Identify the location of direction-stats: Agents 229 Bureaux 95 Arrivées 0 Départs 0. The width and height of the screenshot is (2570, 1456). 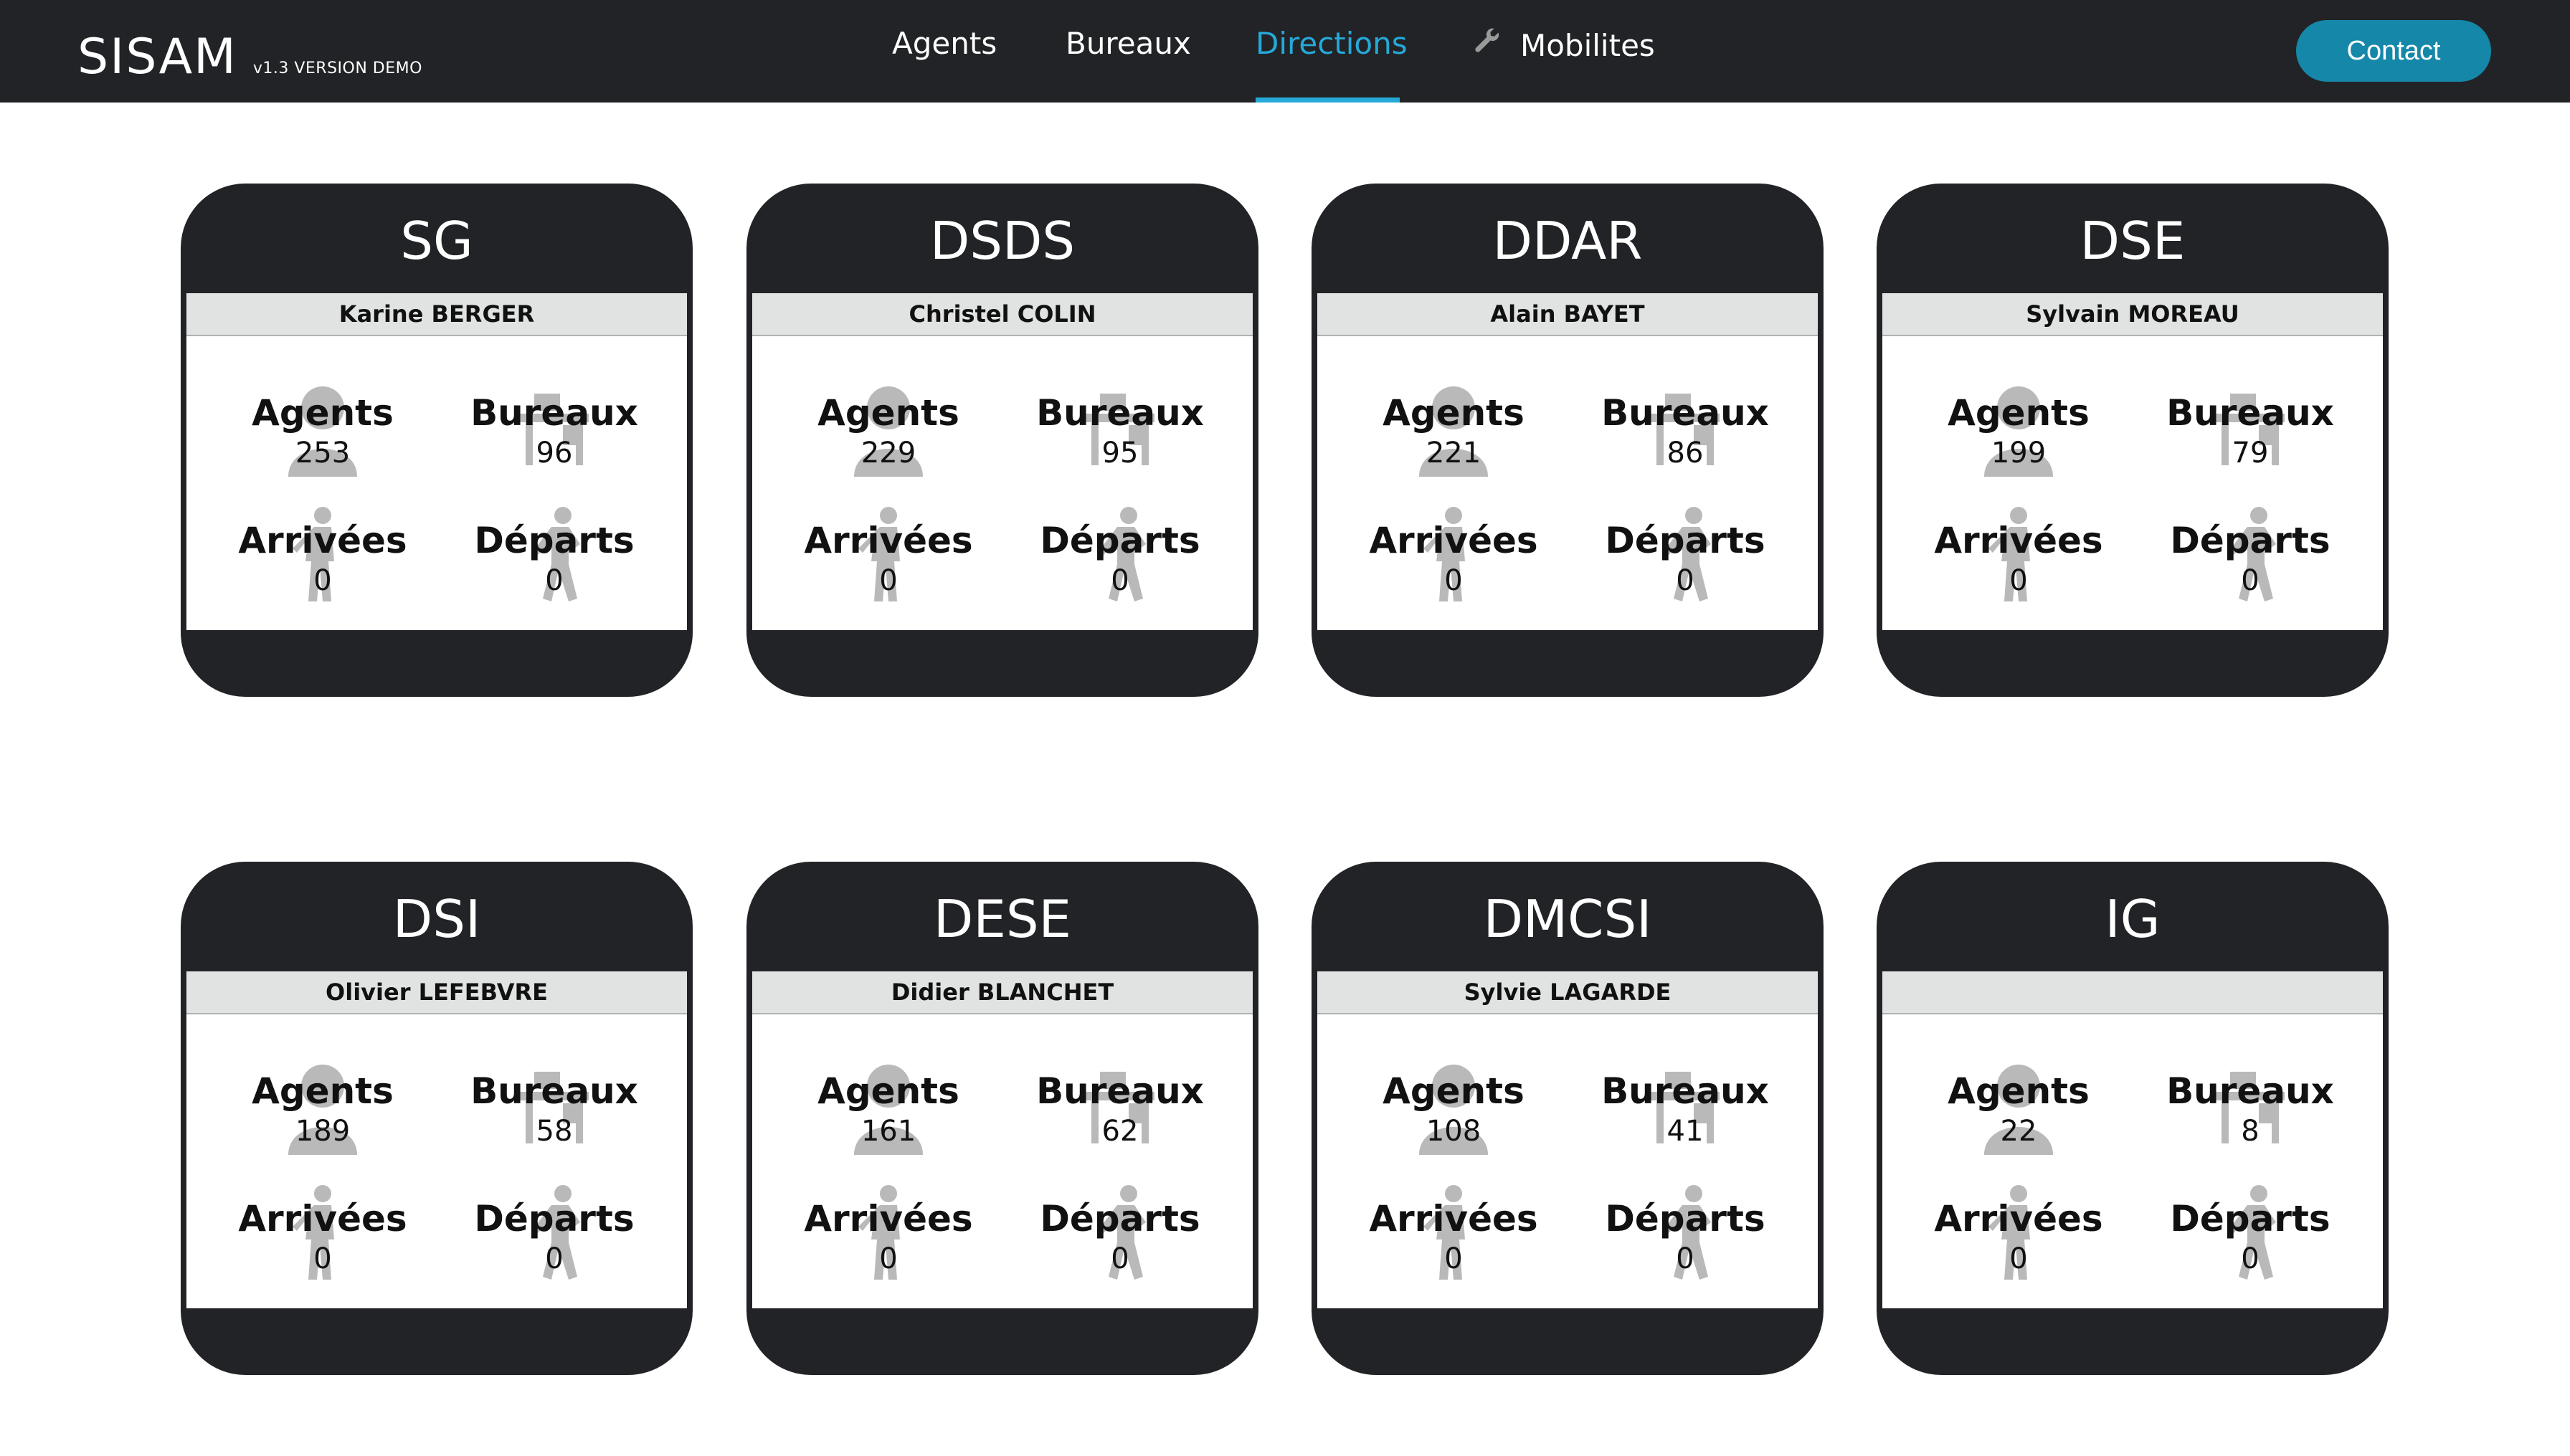
(1003, 483).